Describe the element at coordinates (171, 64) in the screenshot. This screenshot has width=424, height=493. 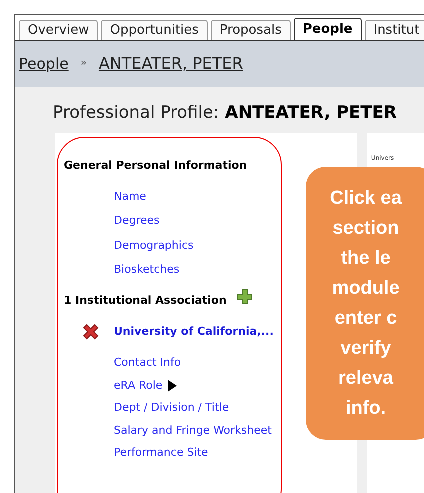
I see `breadcrumb-link: ANTEATER, PETER` at that location.